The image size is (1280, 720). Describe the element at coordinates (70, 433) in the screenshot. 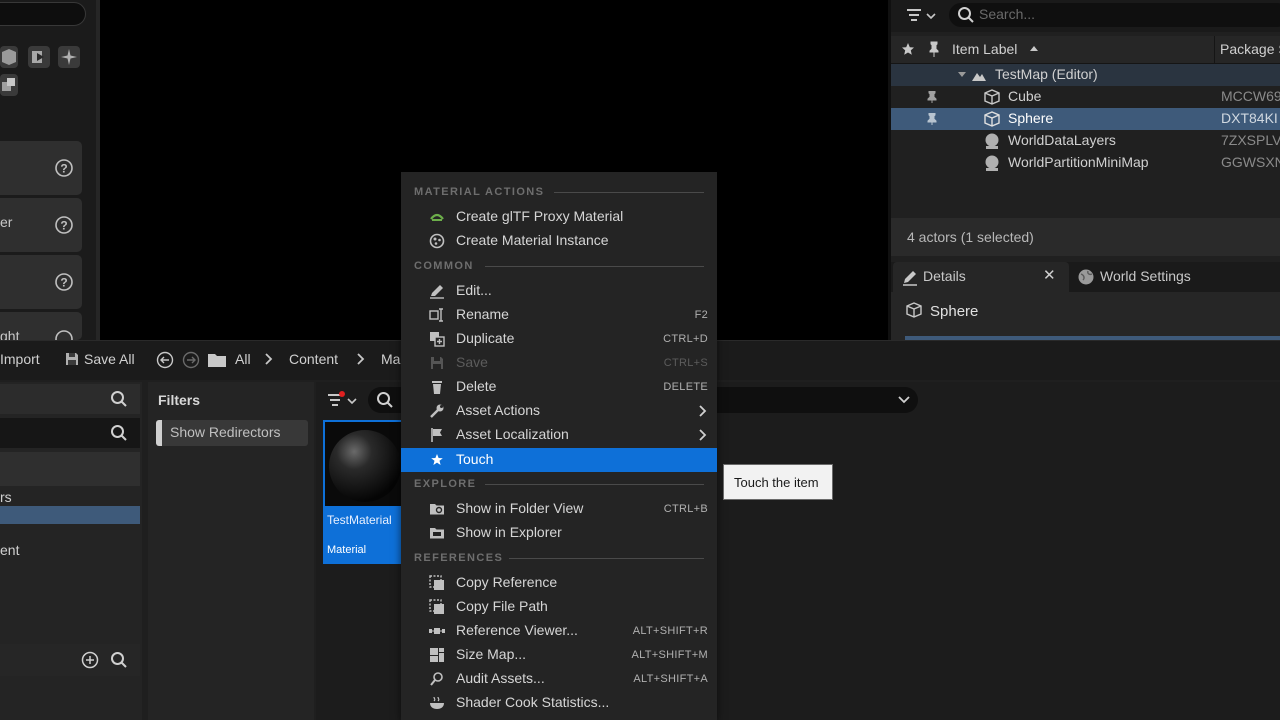

I see `path-search-input` at that location.